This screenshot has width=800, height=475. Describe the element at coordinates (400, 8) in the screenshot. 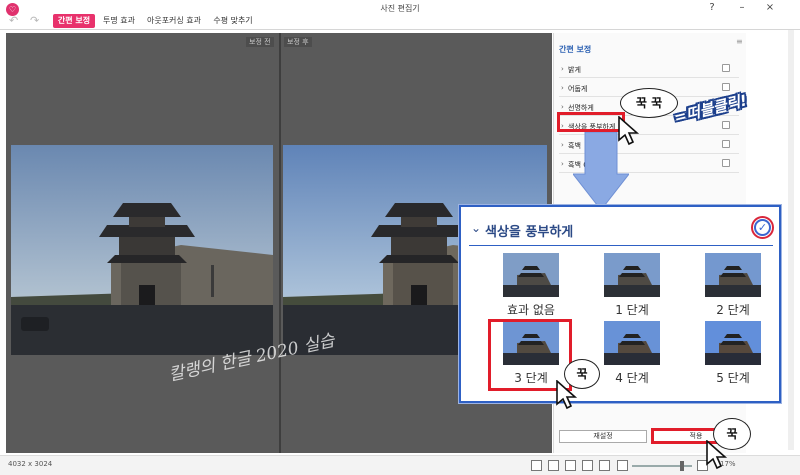

I see `window-title: 사진 편집기` at that location.